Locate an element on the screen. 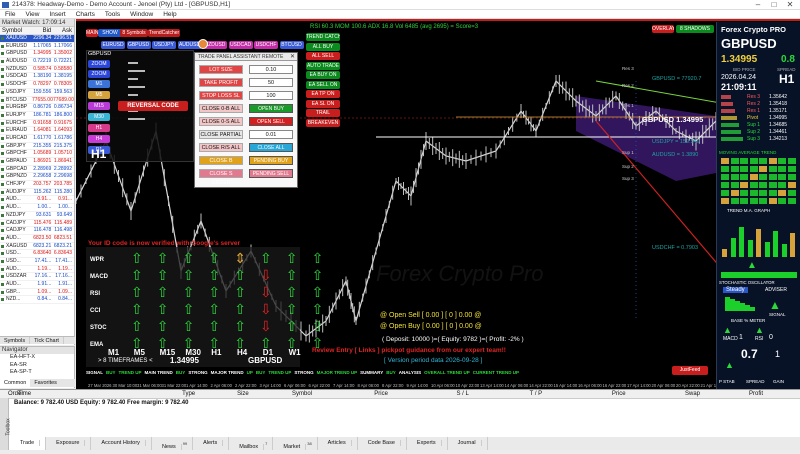 The image size is (800, 454). ea-button-1: ALL BUY is located at coordinates (323, 46).